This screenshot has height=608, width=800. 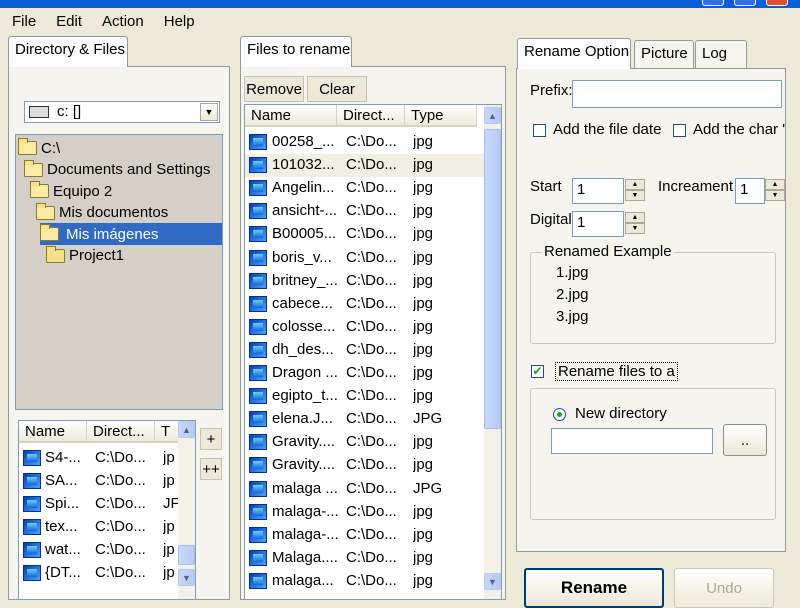 What do you see at coordinates (117, 170) in the screenshot?
I see `tree-folder: Documents and Settings` at bounding box center [117, 170].